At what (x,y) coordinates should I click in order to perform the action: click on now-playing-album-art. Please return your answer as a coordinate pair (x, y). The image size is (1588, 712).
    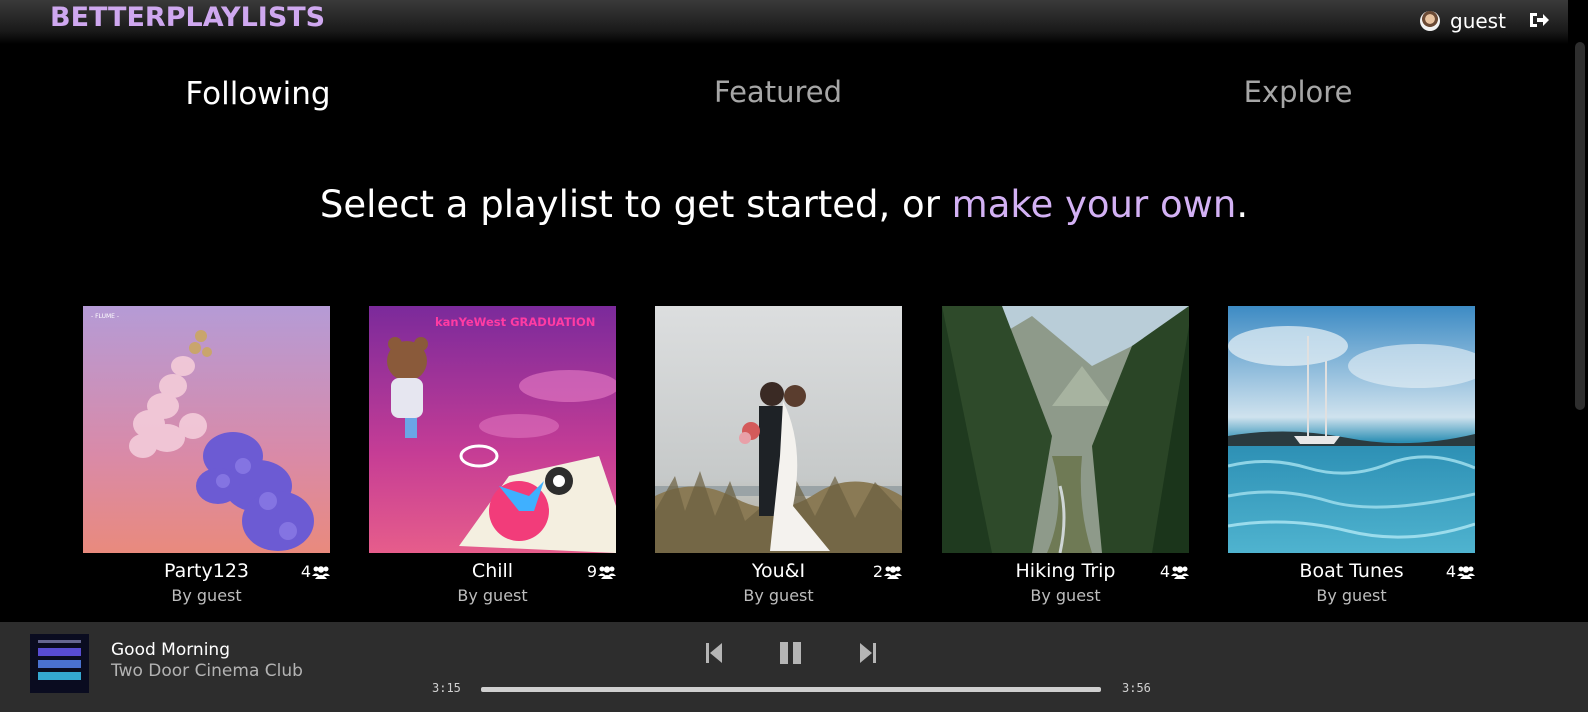
    Looking at the image, I should click on (59, 663).